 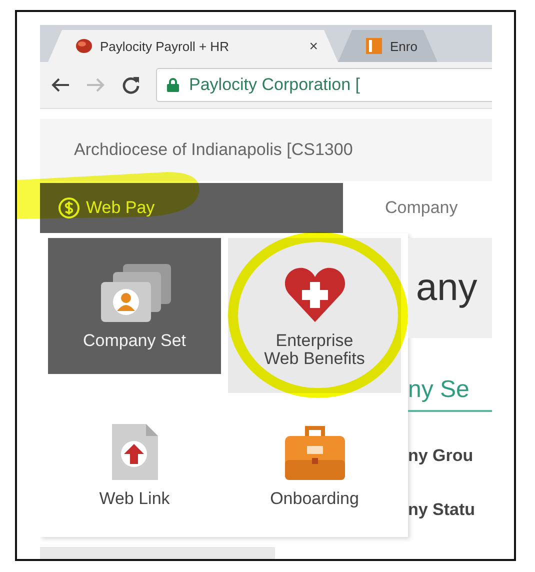 What do you see at coordinates (388, 46) in the screenshot?
I see `browser-tab: Enro` at bounding box center [388, 46].